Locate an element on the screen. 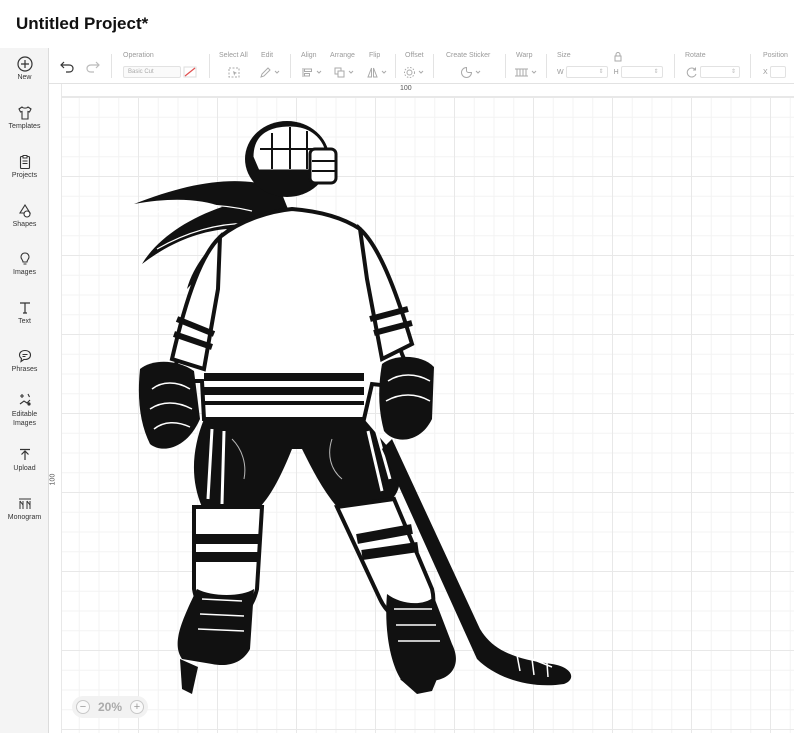 This screenshot has height=733, width=794. rotate-icon is located at coordinates (691, 72).